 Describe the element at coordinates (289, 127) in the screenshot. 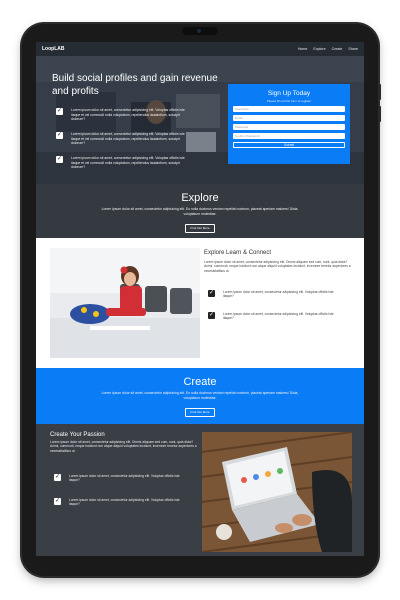

I see `password-input` at that location.